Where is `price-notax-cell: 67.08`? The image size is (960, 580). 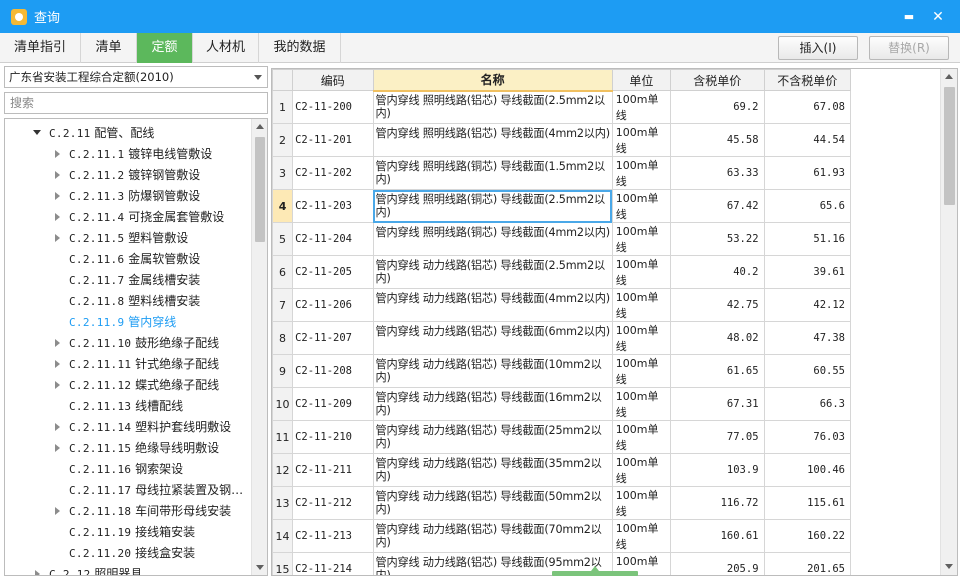
price-notax-cell: 67.08 is located at coordinates (807, 107).